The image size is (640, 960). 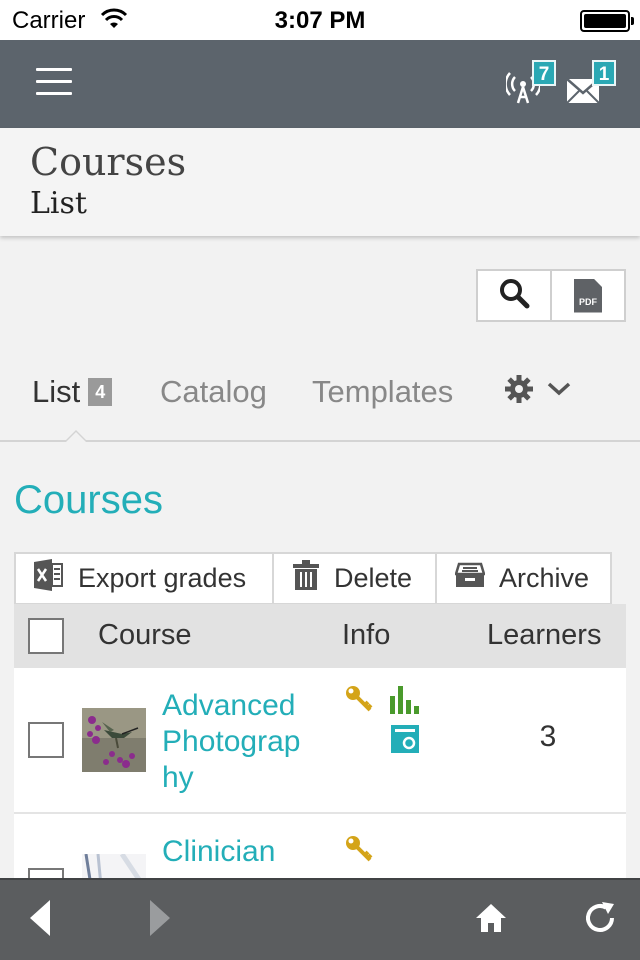 What do you see at coordinates (544, 578) in the screenshot?
I see `archive-label: Archive` at bounding box center [544, 578].